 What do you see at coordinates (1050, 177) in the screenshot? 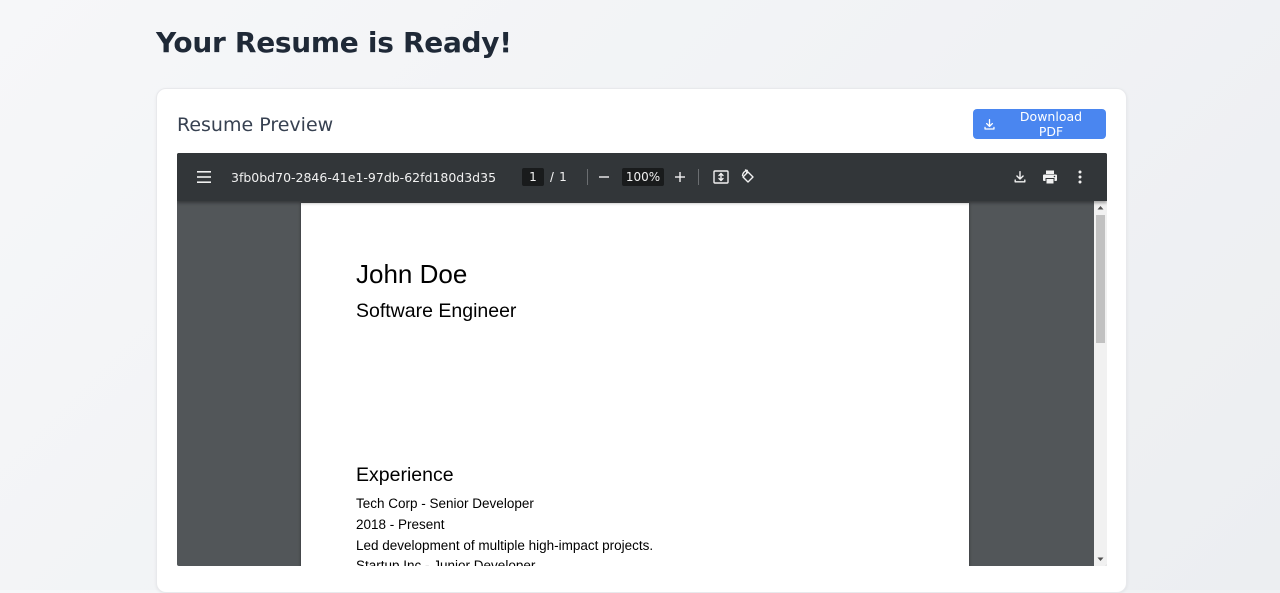
I see `print-icon` at bounding box center [1050, 177].